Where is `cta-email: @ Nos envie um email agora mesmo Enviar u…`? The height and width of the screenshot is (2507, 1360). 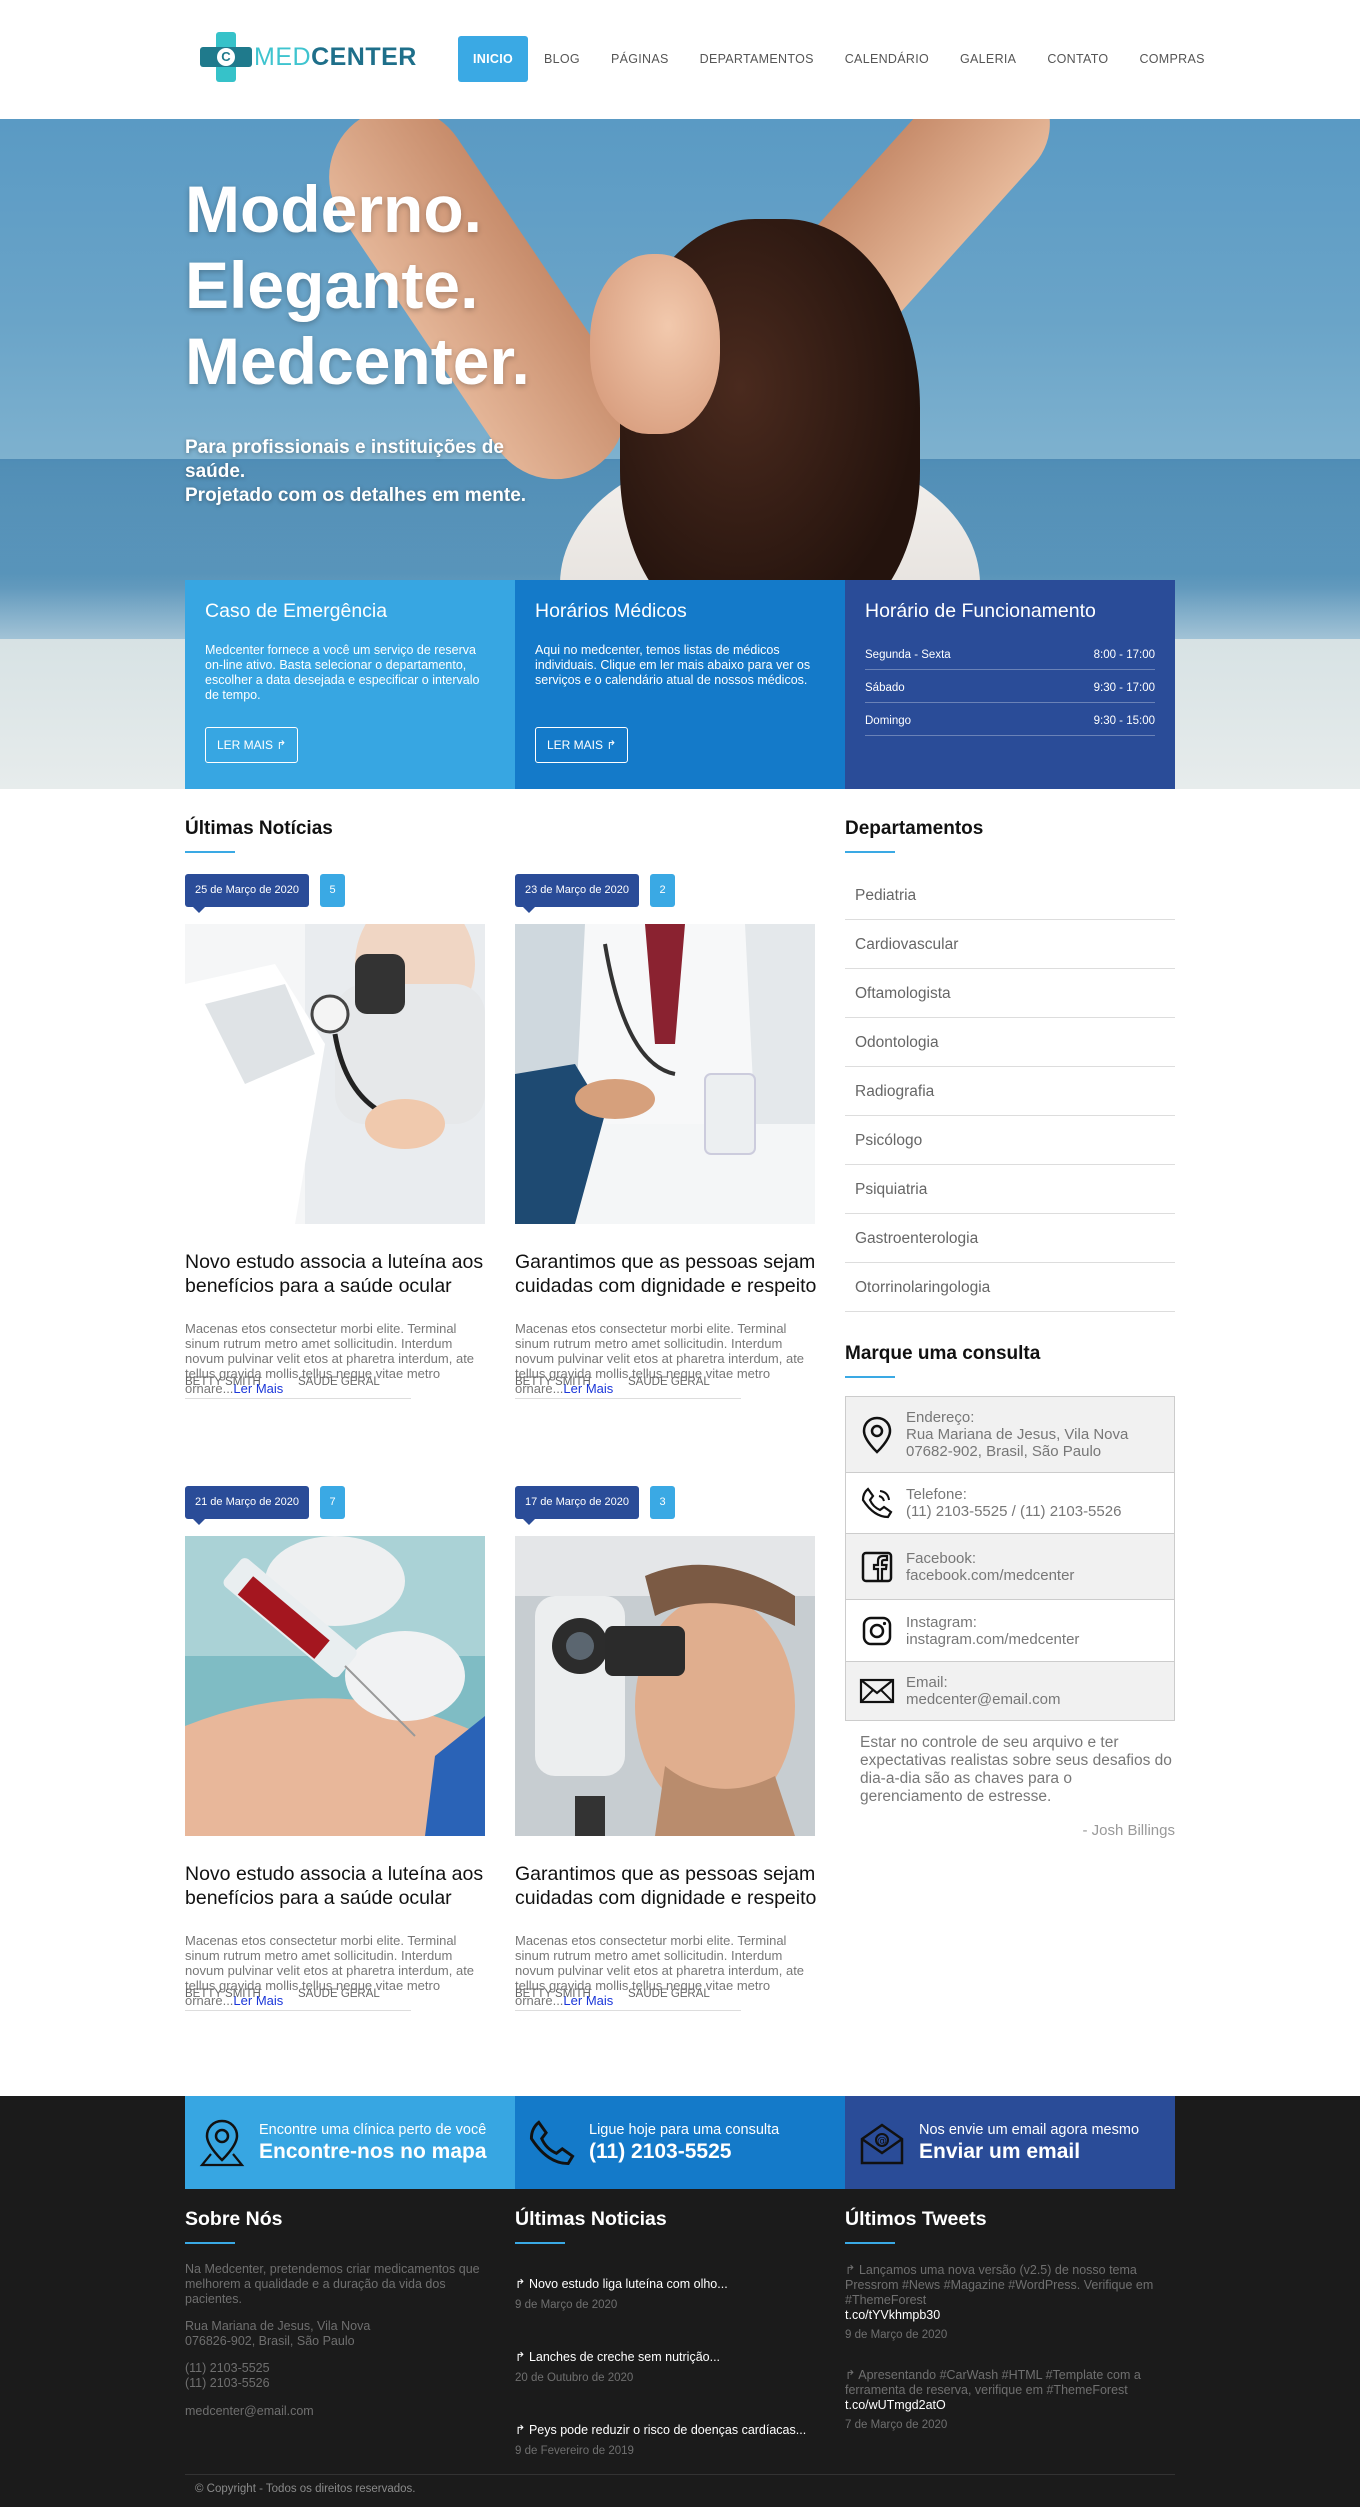
cta-email: @ Nos envie um email agora mesmo Enviar u… is located at coordinates (1010, 2142).